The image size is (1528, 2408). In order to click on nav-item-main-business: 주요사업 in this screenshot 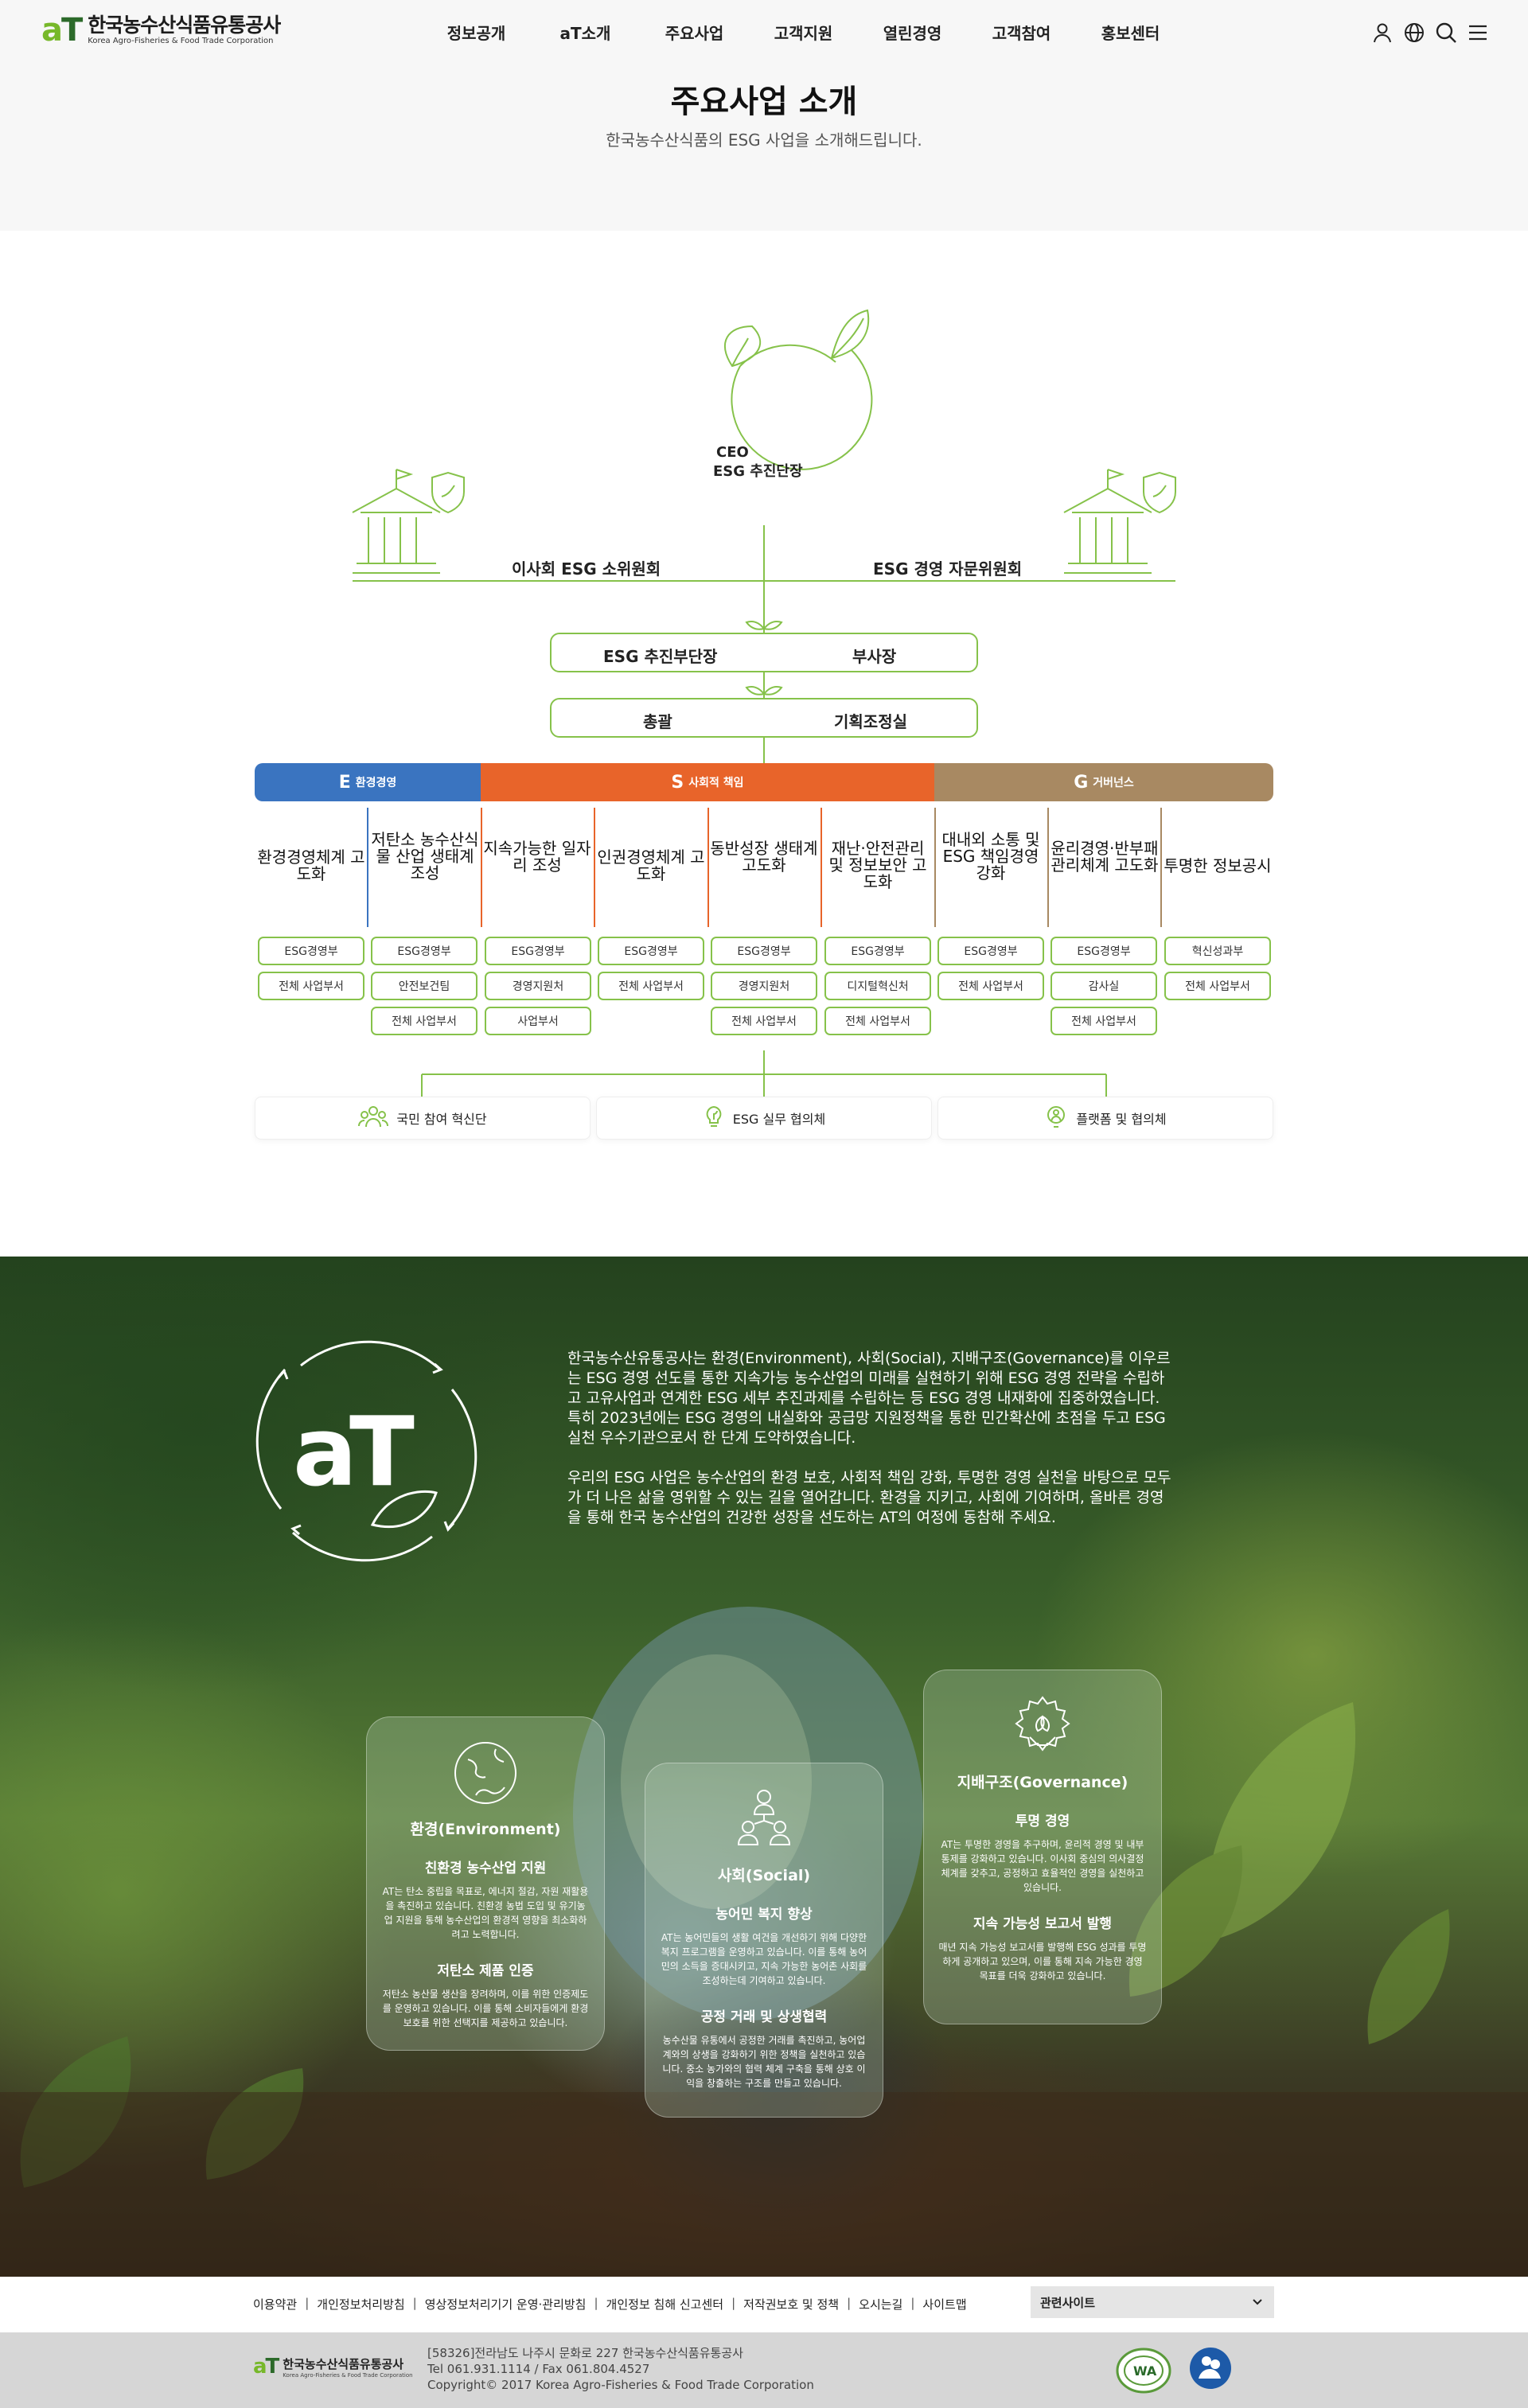, I will do `click(694, 32)`.